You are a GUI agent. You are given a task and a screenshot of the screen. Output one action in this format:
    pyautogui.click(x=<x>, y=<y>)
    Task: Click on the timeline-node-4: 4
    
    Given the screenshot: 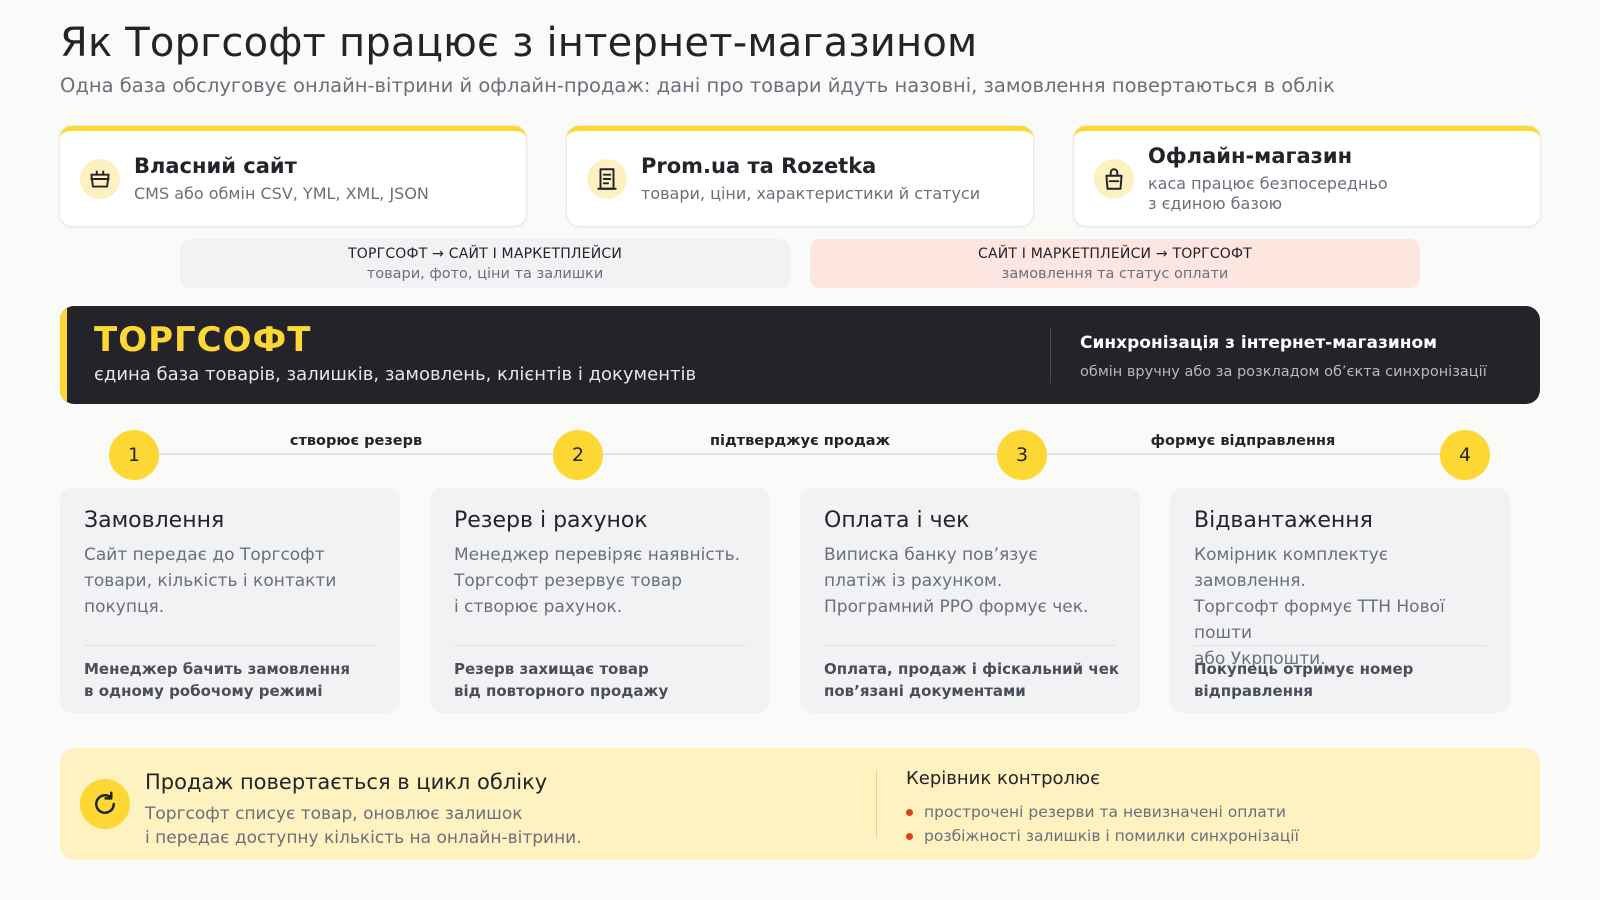 What is the action you would take?
    pyautogui.click(x=1465, y=455)
    